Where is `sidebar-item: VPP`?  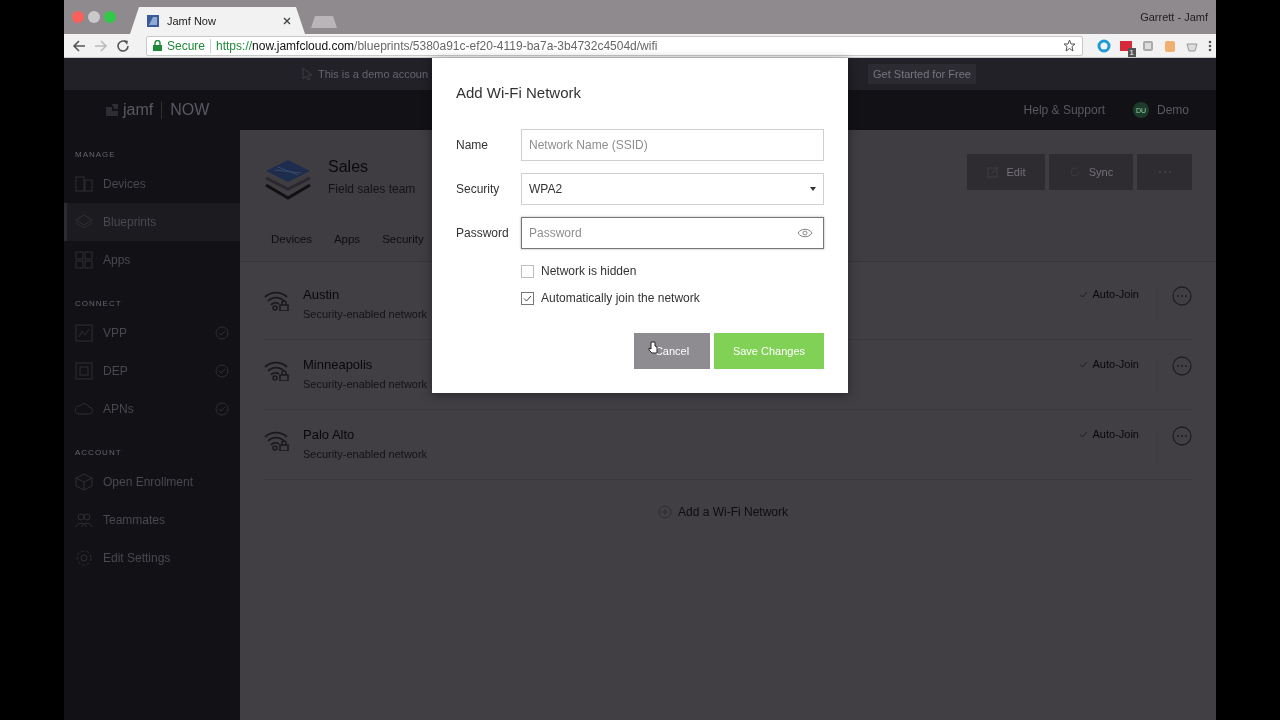
sidebar-item: VPP is located at coordinates (152, 333).